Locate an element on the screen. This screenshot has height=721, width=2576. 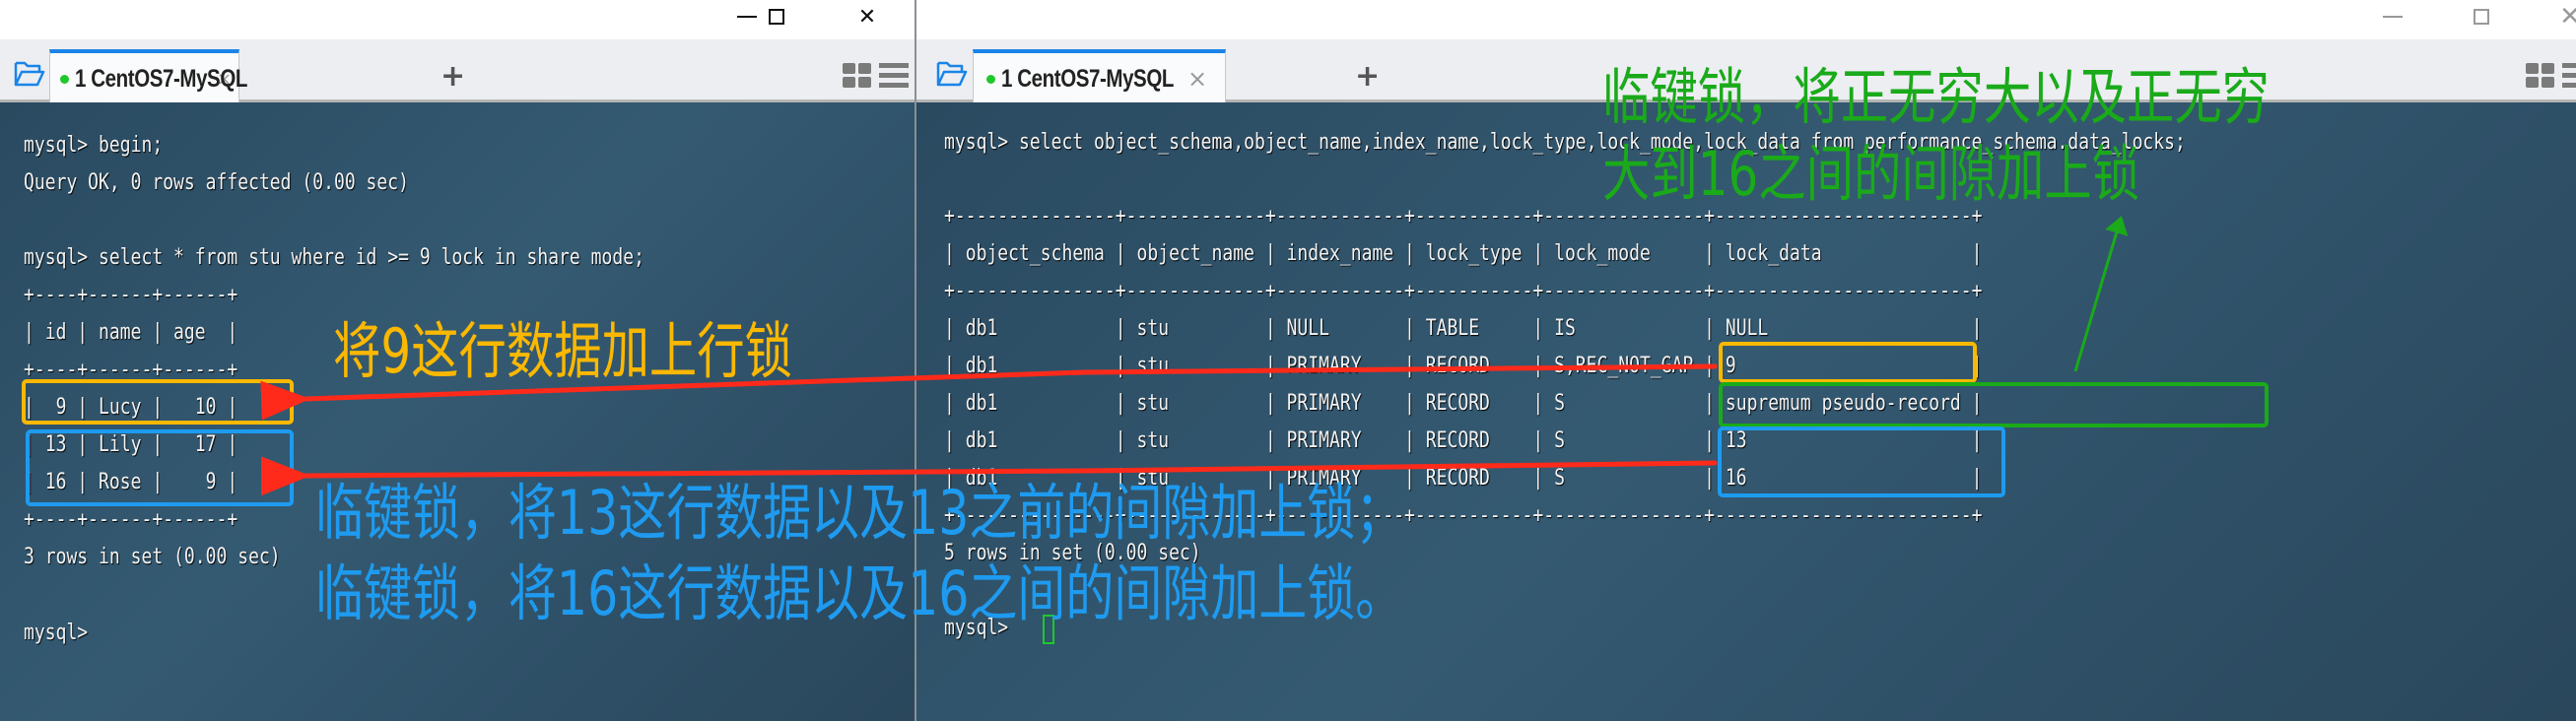
minimize-icon is located at coordinates (2393, 17).